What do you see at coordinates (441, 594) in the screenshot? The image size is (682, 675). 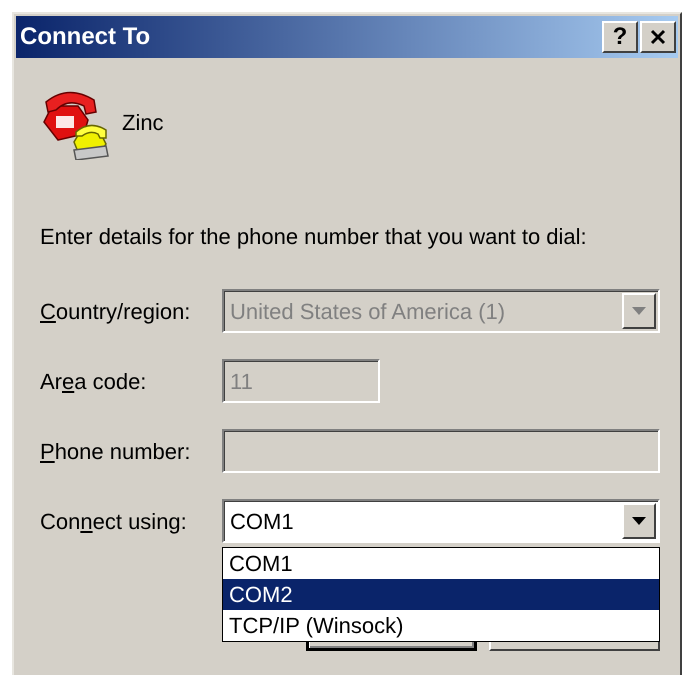 I see `dropdown-option: COM2` at bounding box center [441, 594].